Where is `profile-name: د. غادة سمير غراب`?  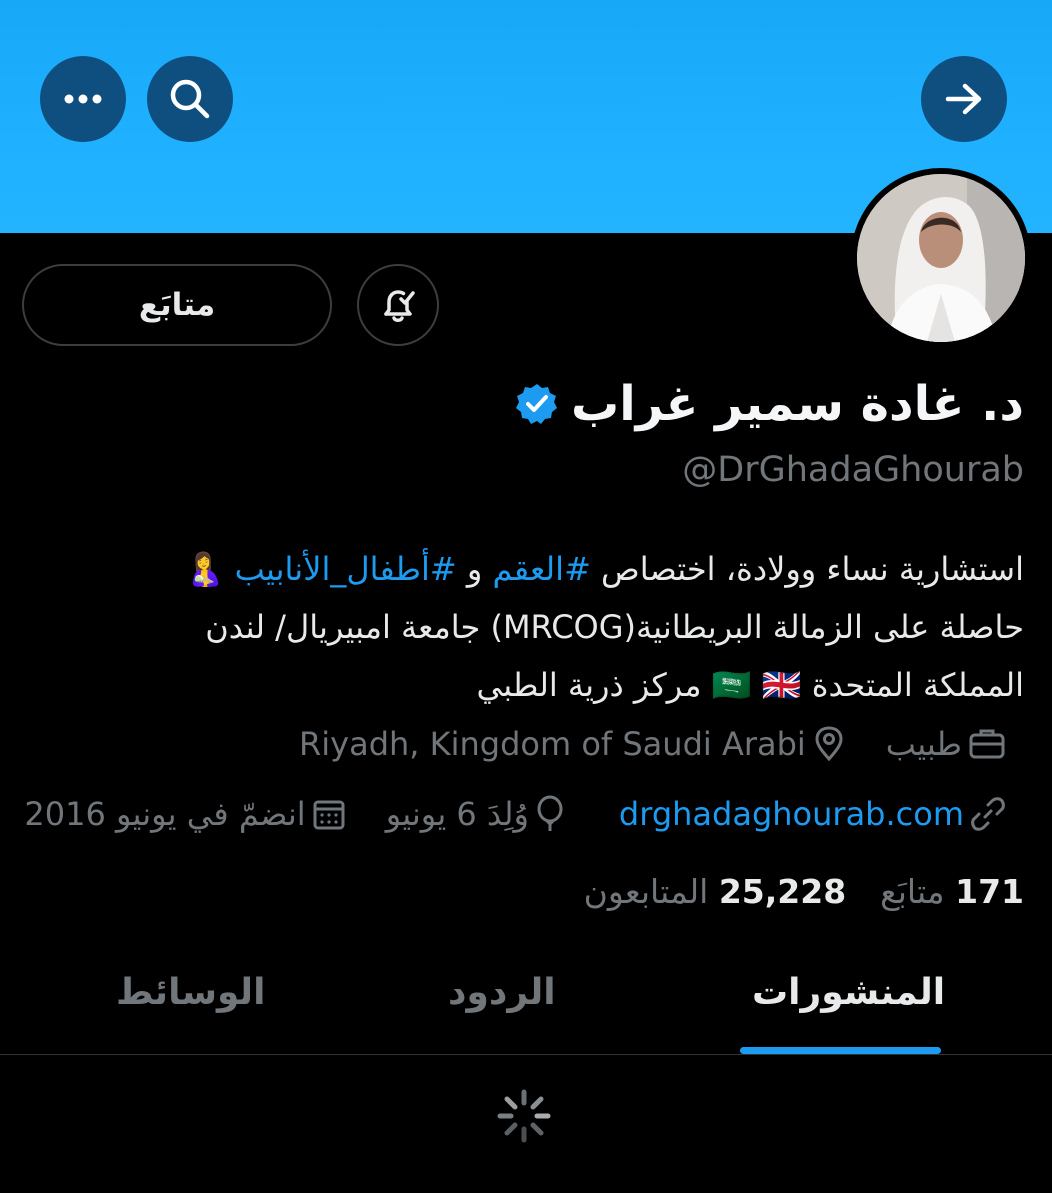
profile-name: د. غادة سمير غراب is located at coordinates (797, 404).